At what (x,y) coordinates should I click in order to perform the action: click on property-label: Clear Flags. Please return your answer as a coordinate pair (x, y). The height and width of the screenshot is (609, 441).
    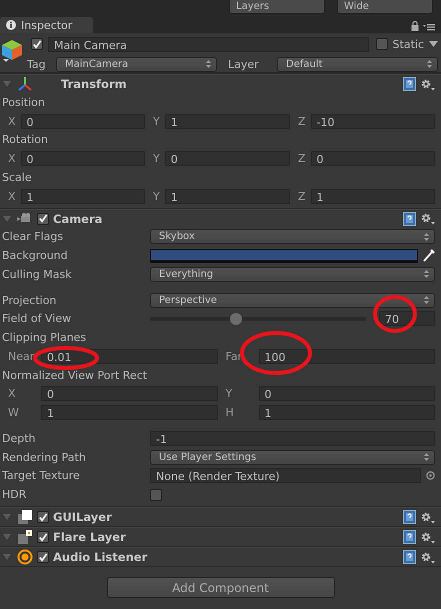
    Looking at the image, I should click on (33, 237).